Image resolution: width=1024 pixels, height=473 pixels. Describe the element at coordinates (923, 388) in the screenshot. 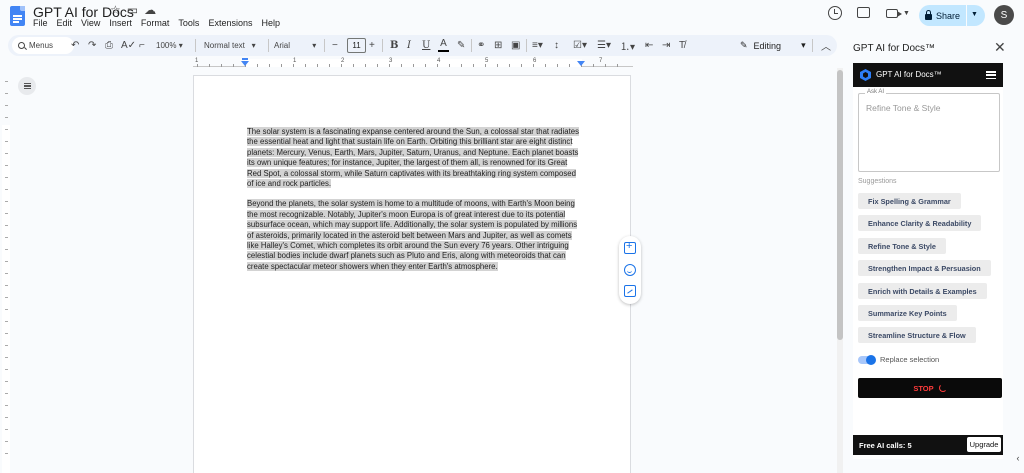

I see `stop-label: STOP` at that location.